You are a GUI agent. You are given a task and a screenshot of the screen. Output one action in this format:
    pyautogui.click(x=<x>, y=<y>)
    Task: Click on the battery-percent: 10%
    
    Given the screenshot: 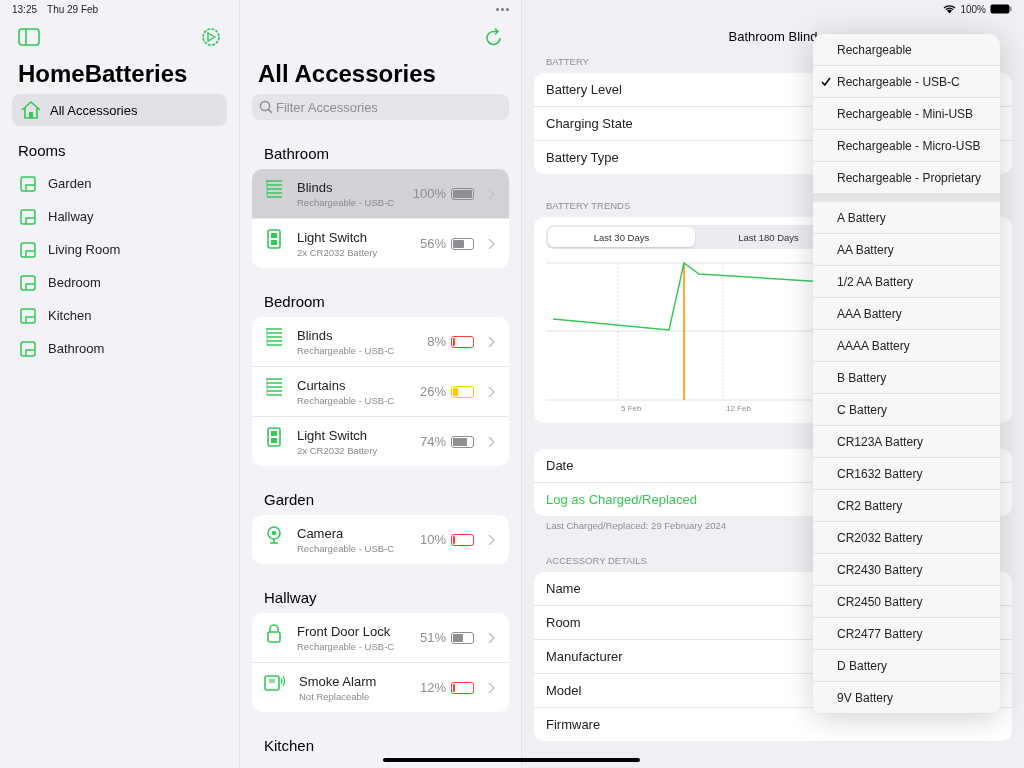 What is the action you would take?
    pyautogui.click(x=432, y=539)
    